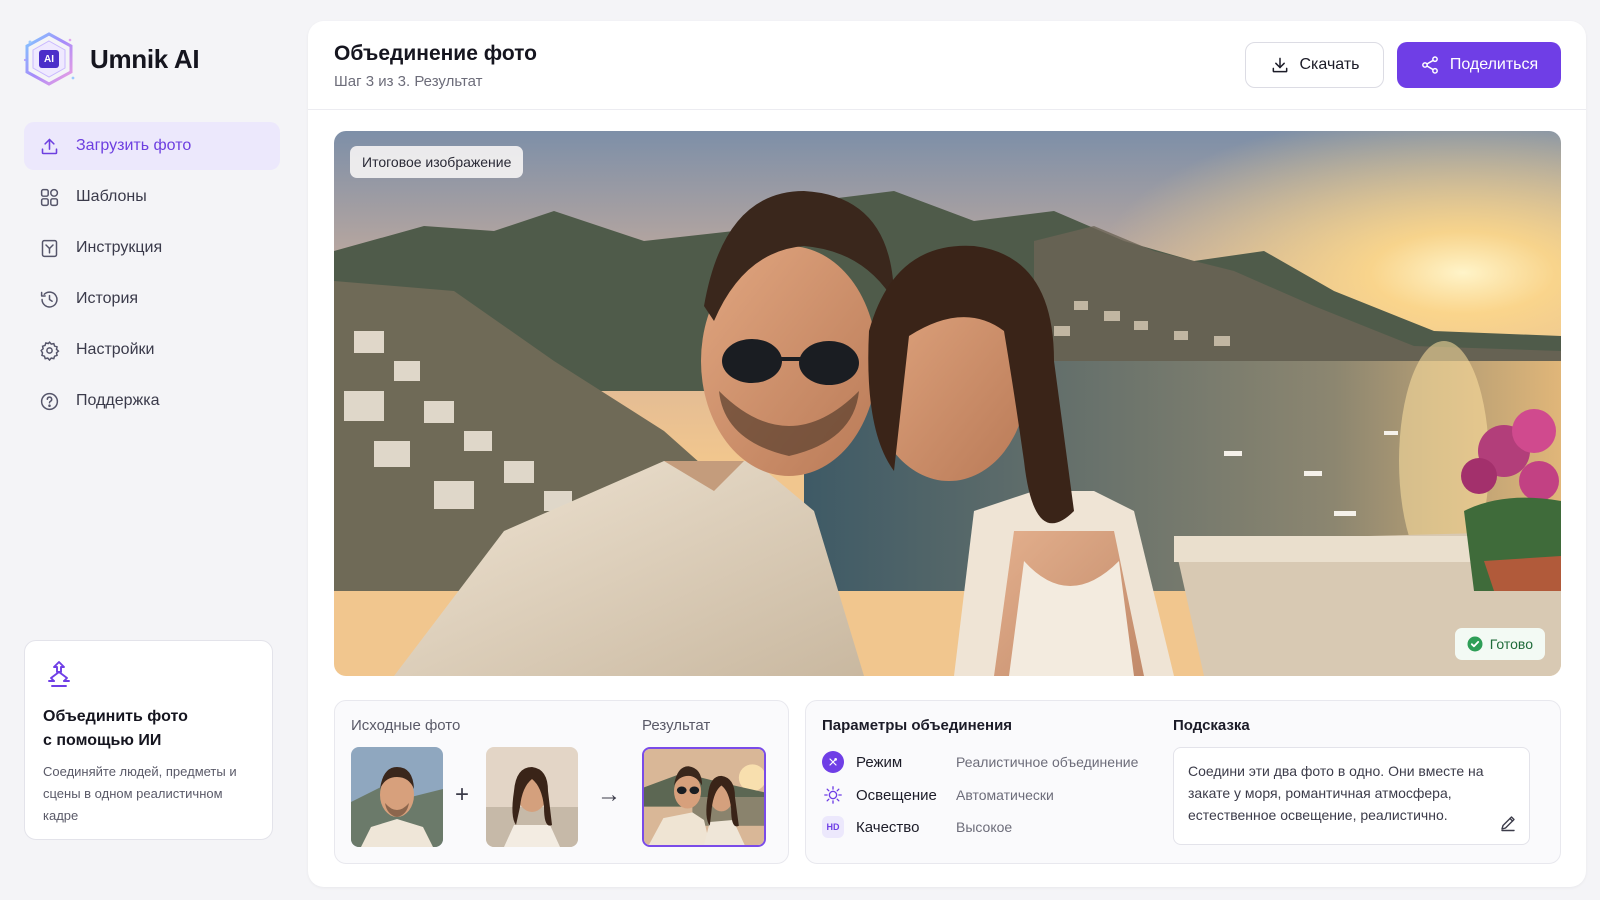 This screenshot has width=1600, height=900. What do you see at coordinates (896, 795) in the screenshot?
I see `param-name: Освещение` at bounding box center [896, 795].